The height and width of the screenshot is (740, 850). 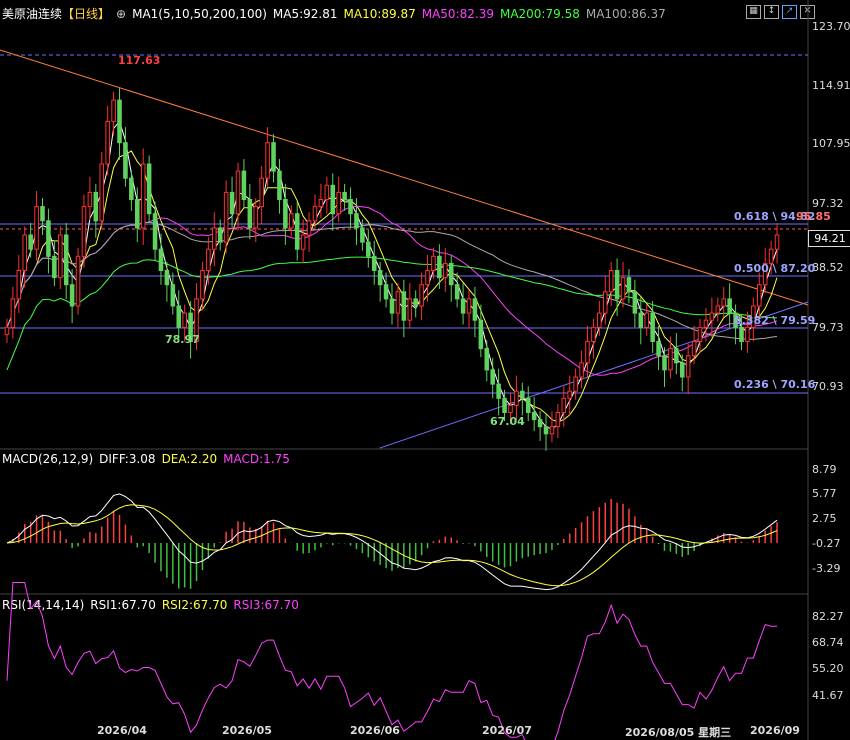 What do you see at coordinates (182, 339) in the screenshot?
I see `low-annotation: 78.97` at bounding box center [182, 339].